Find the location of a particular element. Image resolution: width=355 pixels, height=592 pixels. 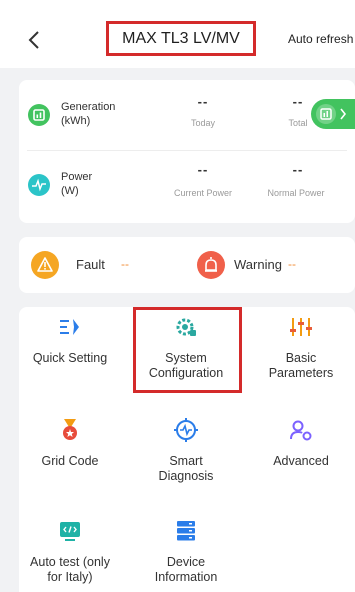

normal-power-value: -- is located at coordinates (298, 169).